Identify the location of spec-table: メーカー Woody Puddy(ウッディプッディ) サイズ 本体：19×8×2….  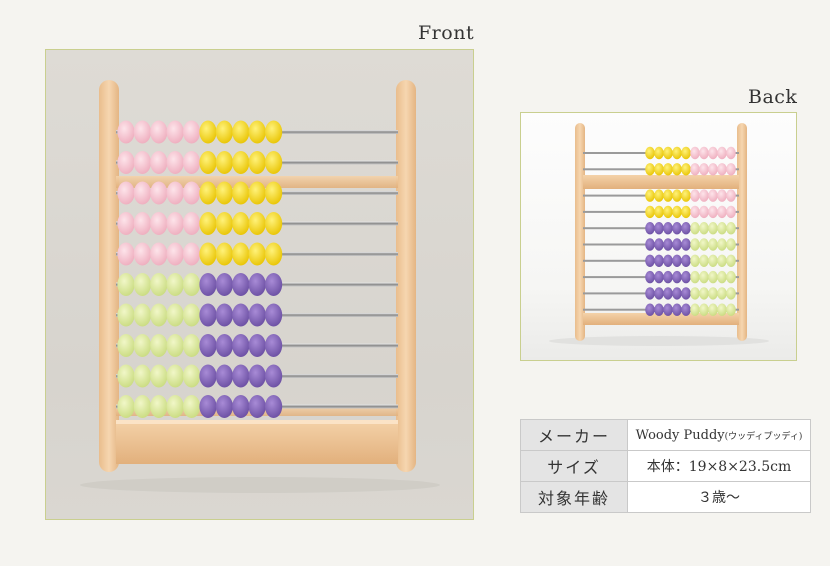
(665, 466).